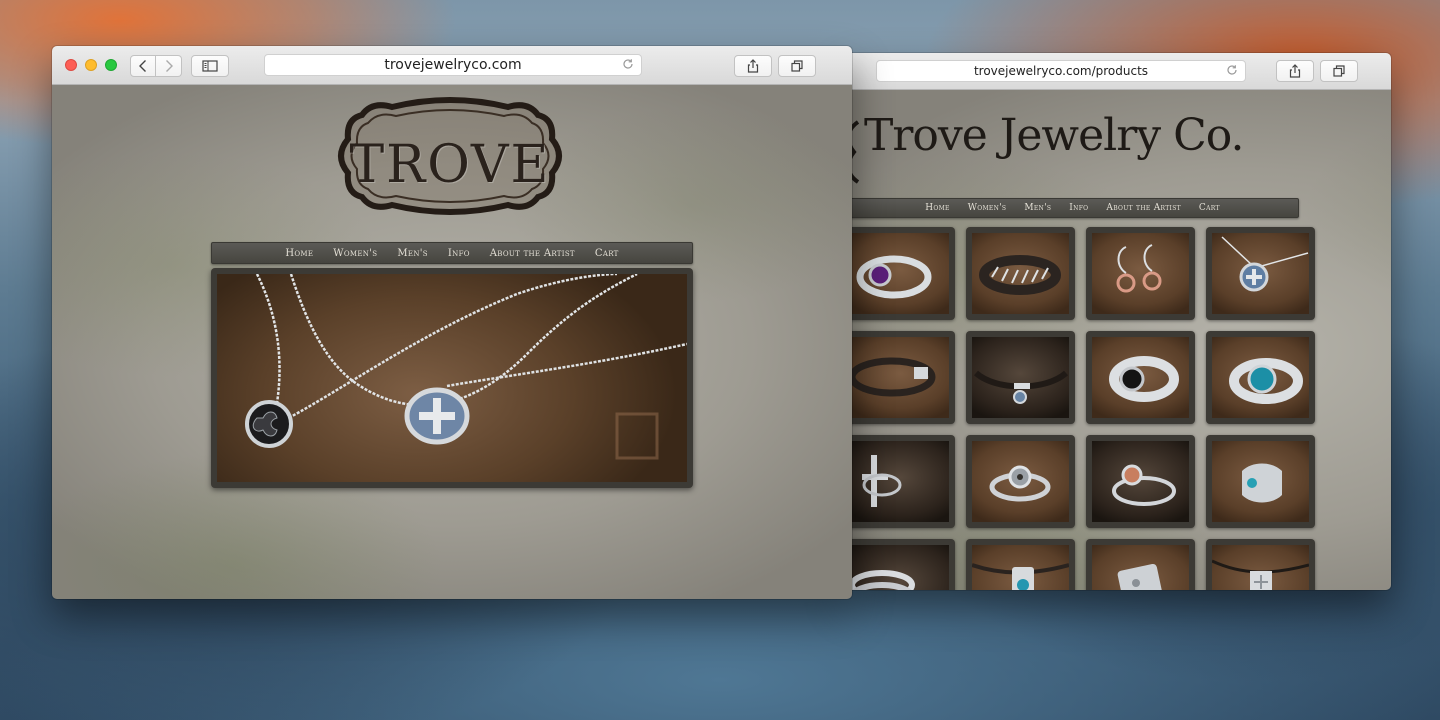 The width and height of the screenshot is (1440, 720). Describe the element at coordinates (71, 65) in the screenshot. I see `close-window-button` at that location.